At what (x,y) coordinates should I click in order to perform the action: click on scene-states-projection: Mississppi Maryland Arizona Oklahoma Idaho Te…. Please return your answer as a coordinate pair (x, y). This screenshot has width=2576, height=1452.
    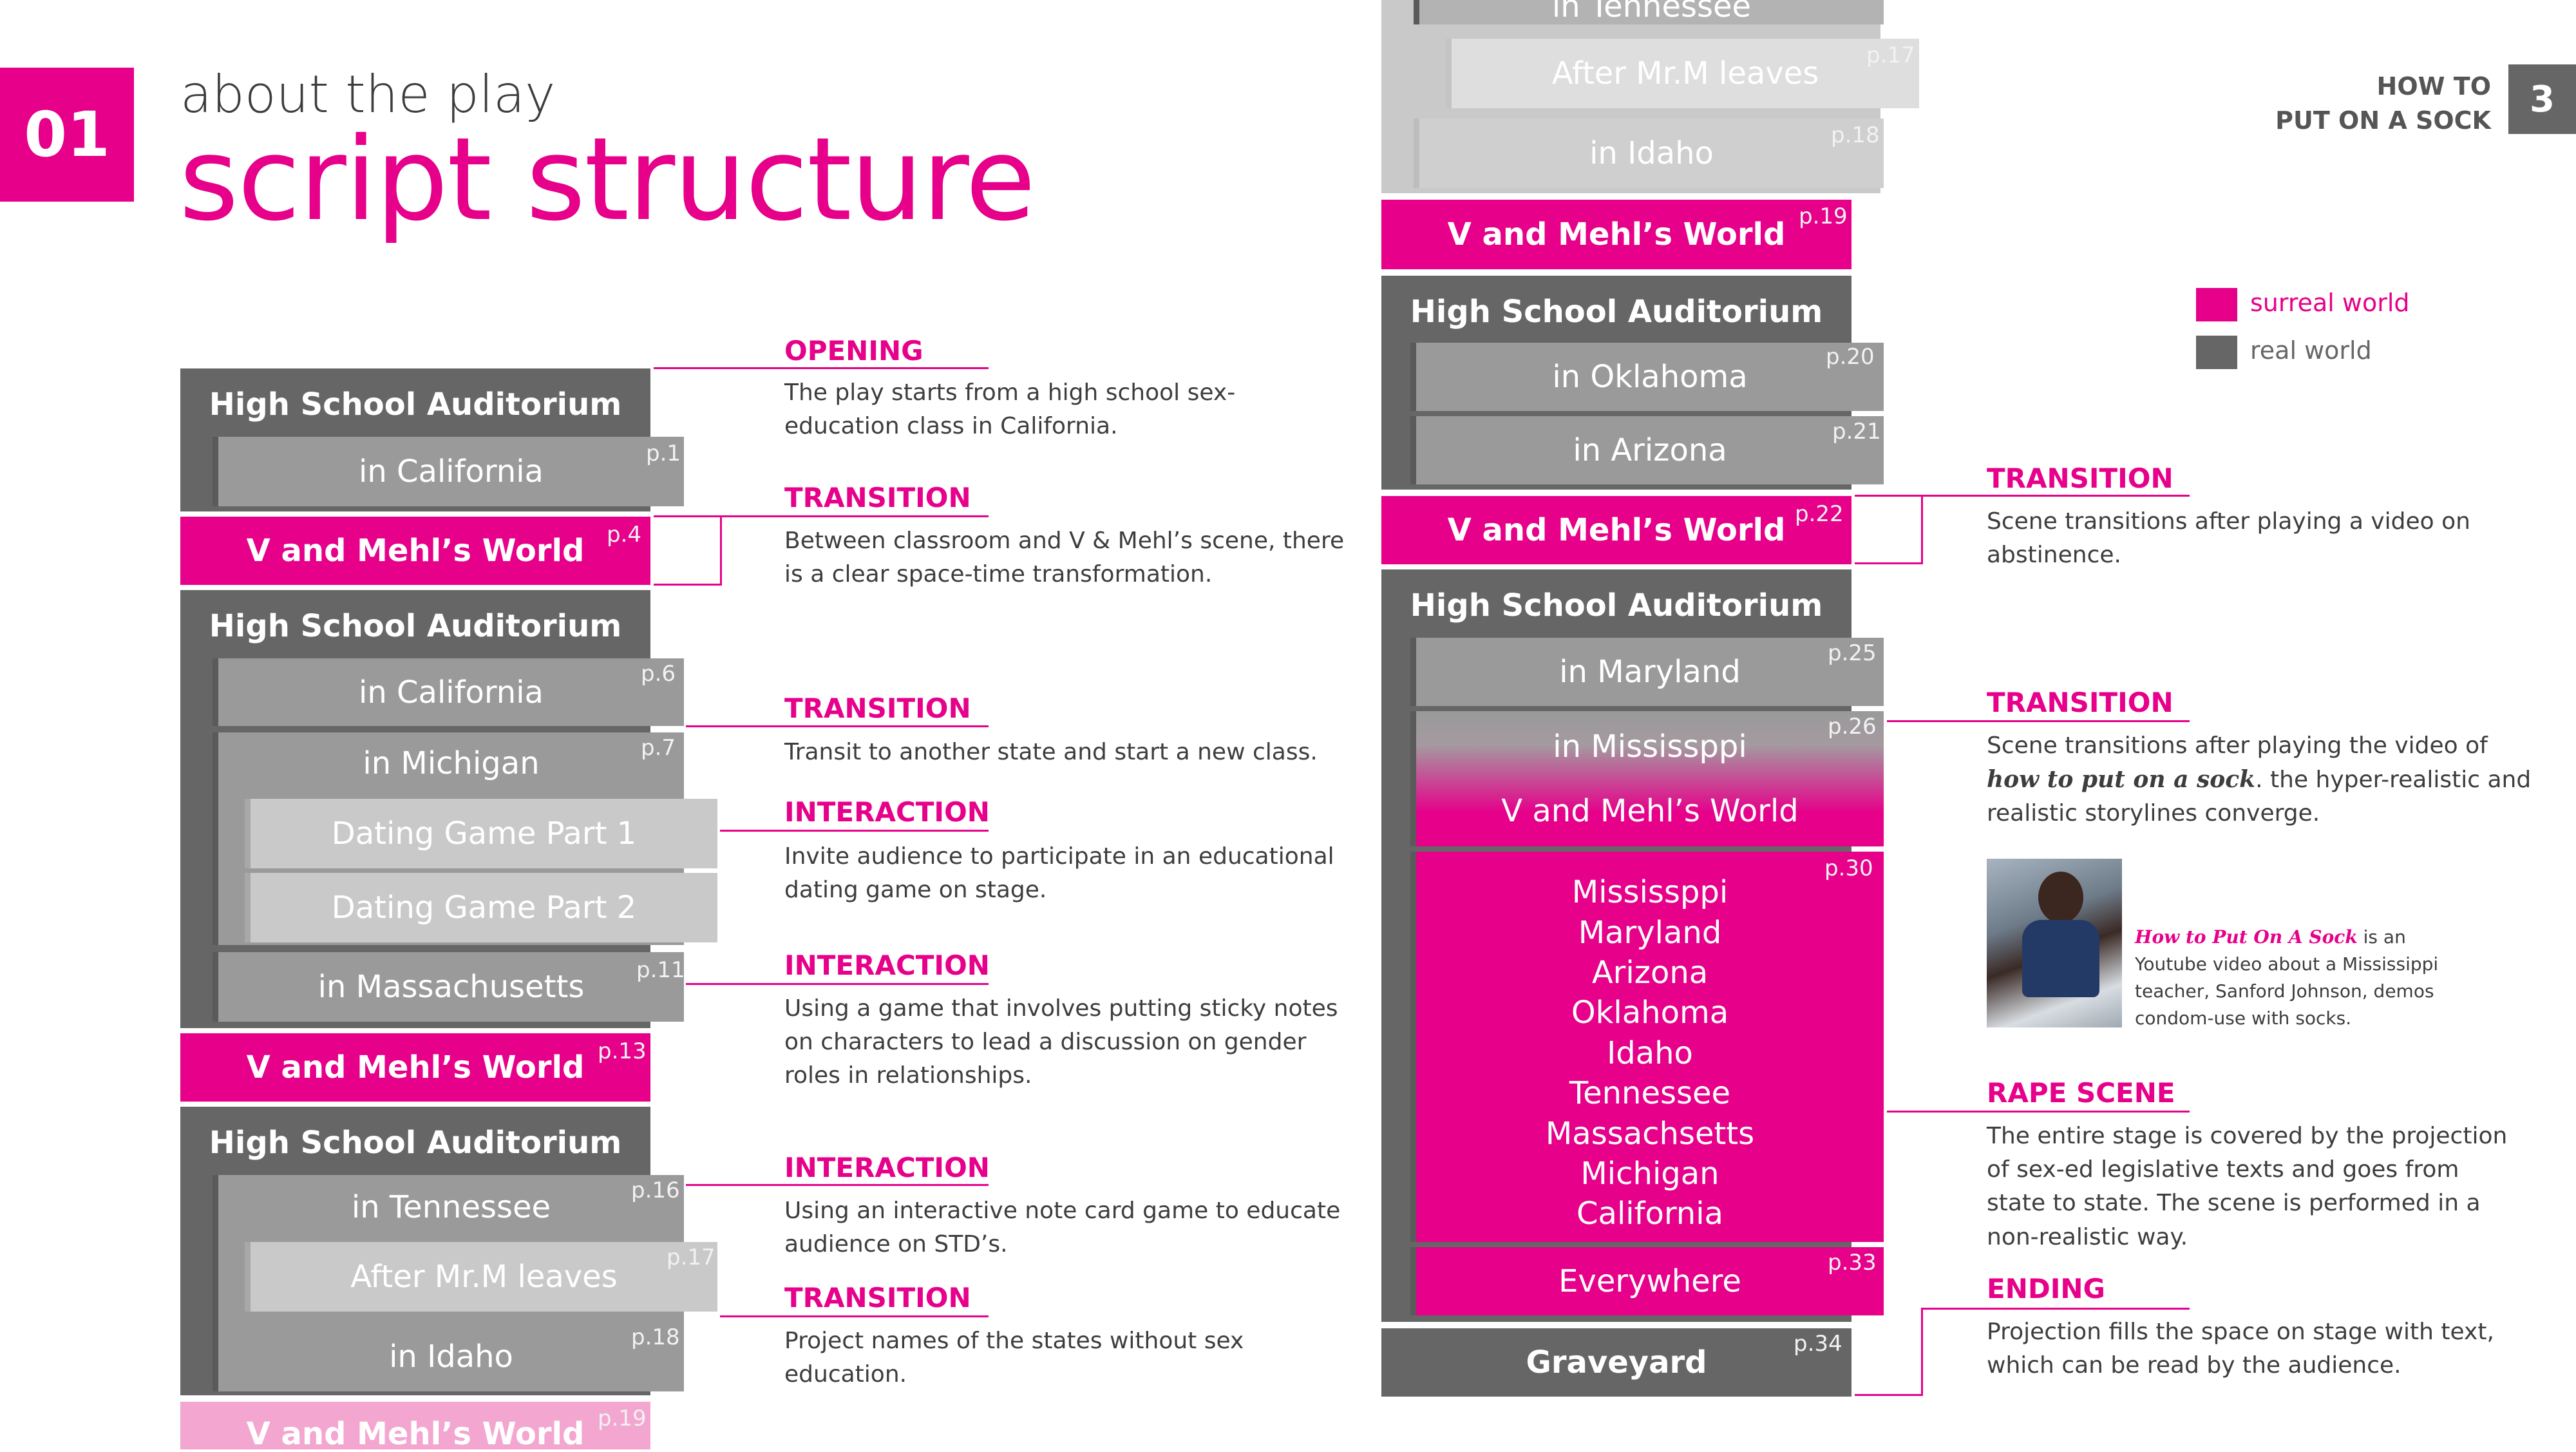
    Looking at the image, I should click on (1647, 1047).